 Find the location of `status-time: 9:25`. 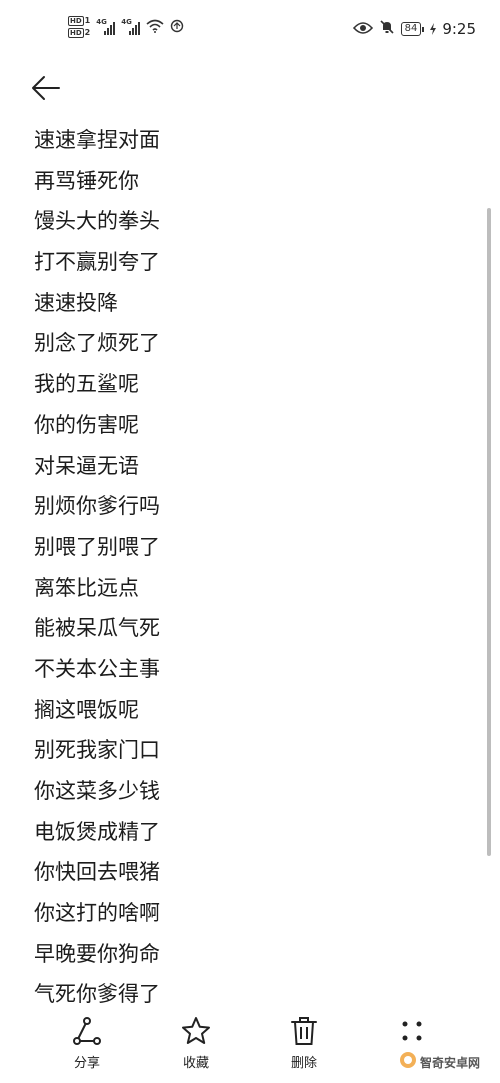

status-time: 9:25 is located at coordinates (459, 29).